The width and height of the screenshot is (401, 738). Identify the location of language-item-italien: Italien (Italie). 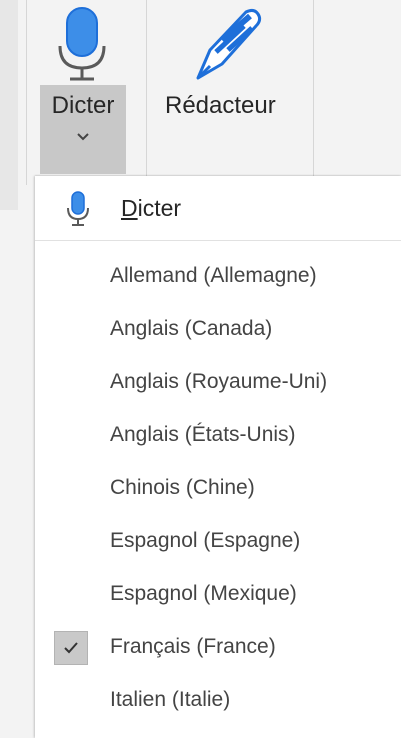
(218, 702).